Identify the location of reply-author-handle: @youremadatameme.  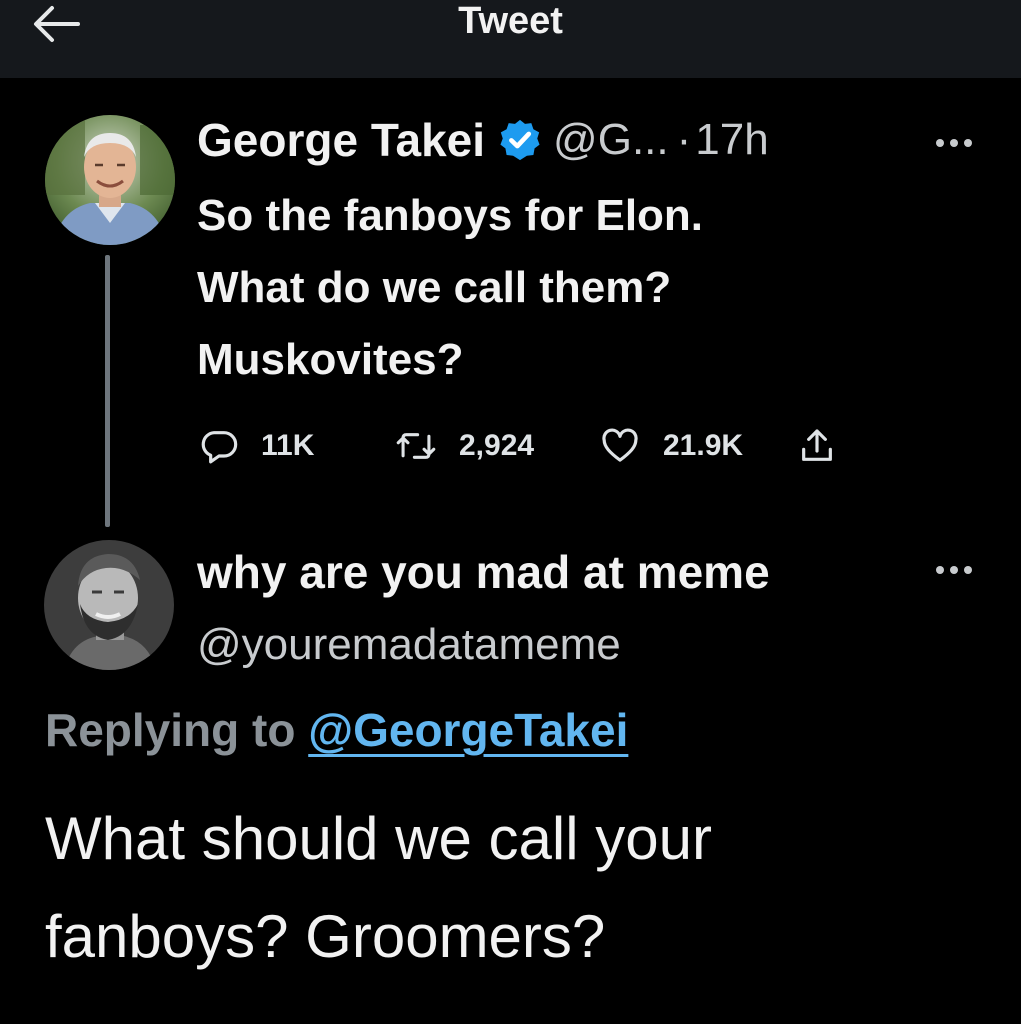
(409, 645).